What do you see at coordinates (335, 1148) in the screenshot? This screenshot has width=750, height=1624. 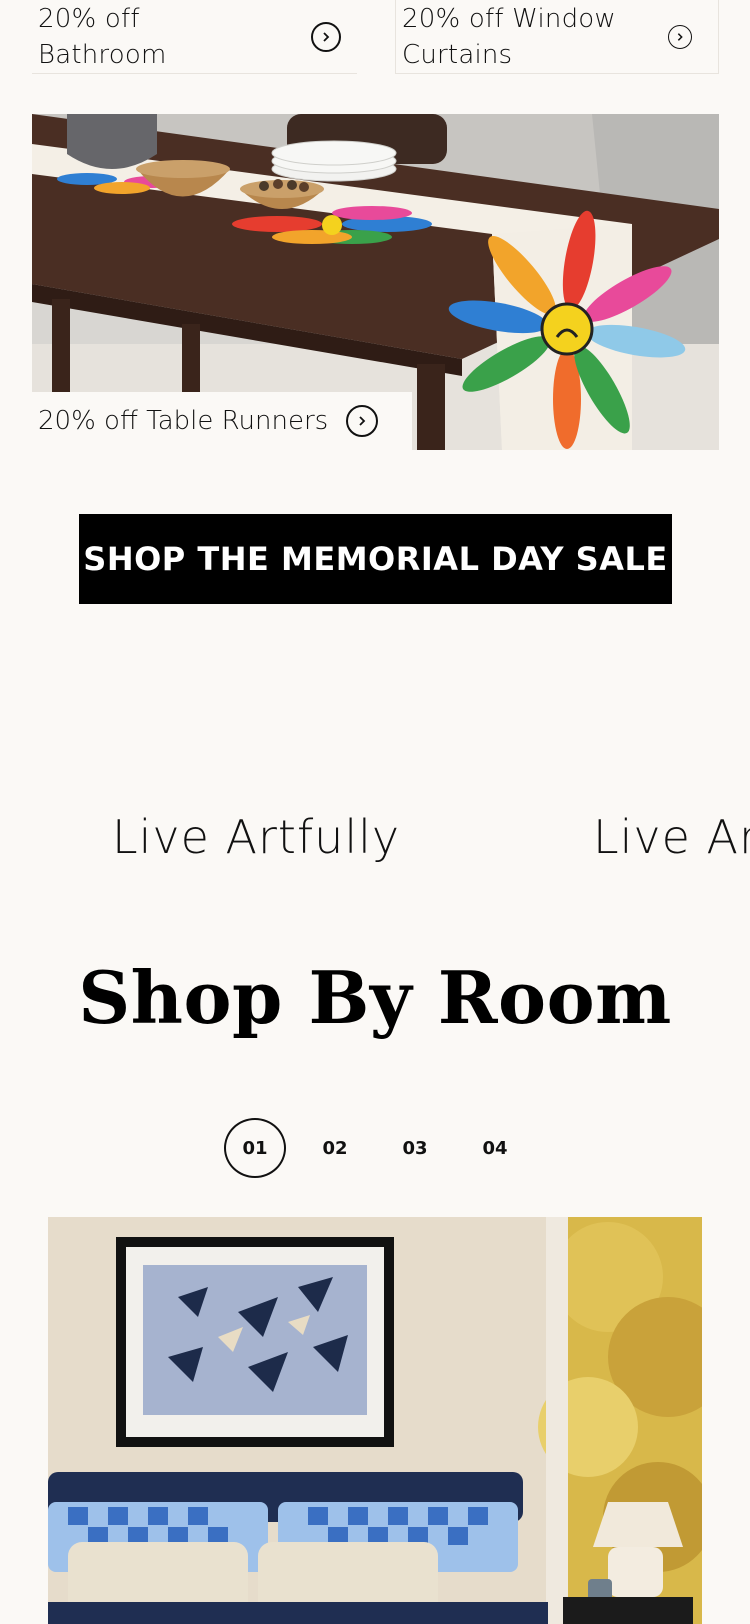 I see `pager-item-02: 02` at bounding box center [335, 1148].